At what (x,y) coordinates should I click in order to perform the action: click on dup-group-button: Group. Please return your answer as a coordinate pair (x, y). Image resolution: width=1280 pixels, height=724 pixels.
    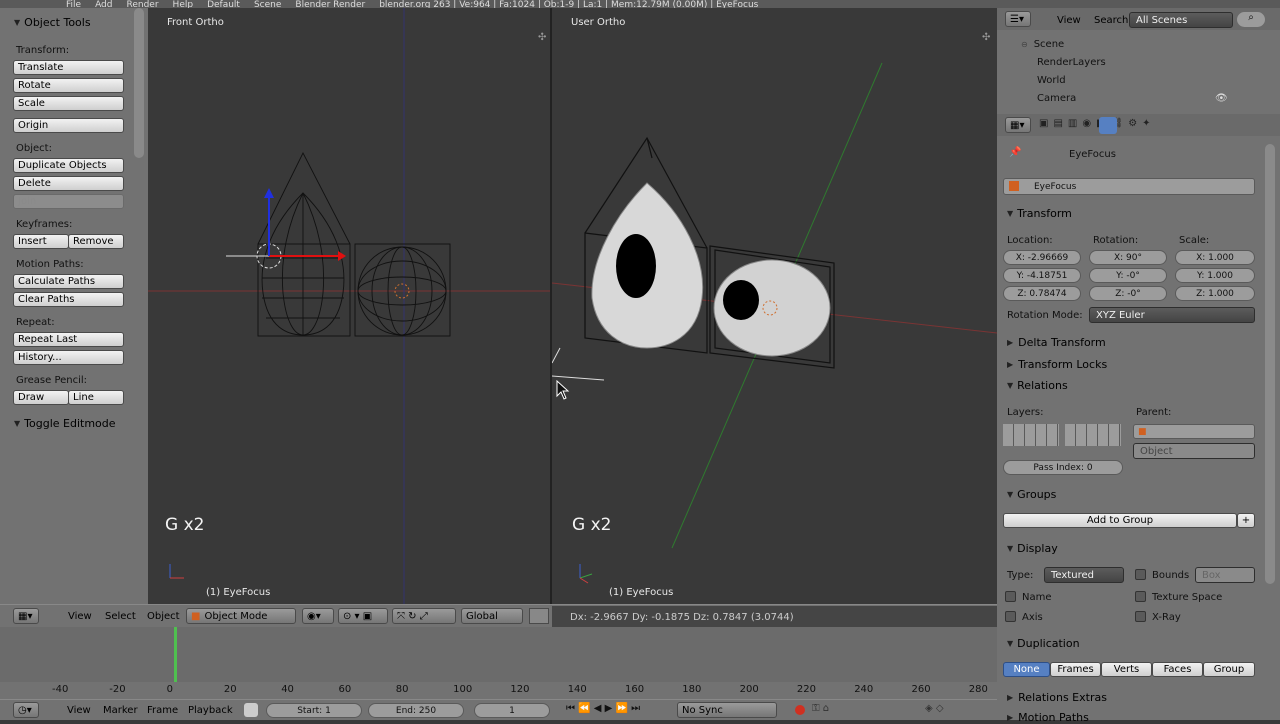
    Looking at the image, I should click on (1229, 669).